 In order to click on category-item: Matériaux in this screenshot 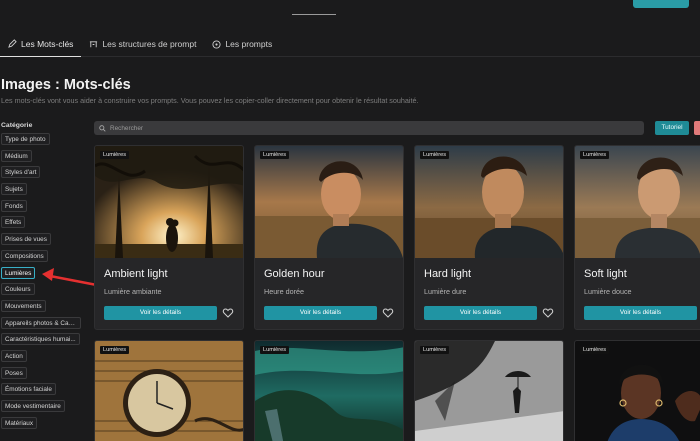, I will do `click(19, 422)`.